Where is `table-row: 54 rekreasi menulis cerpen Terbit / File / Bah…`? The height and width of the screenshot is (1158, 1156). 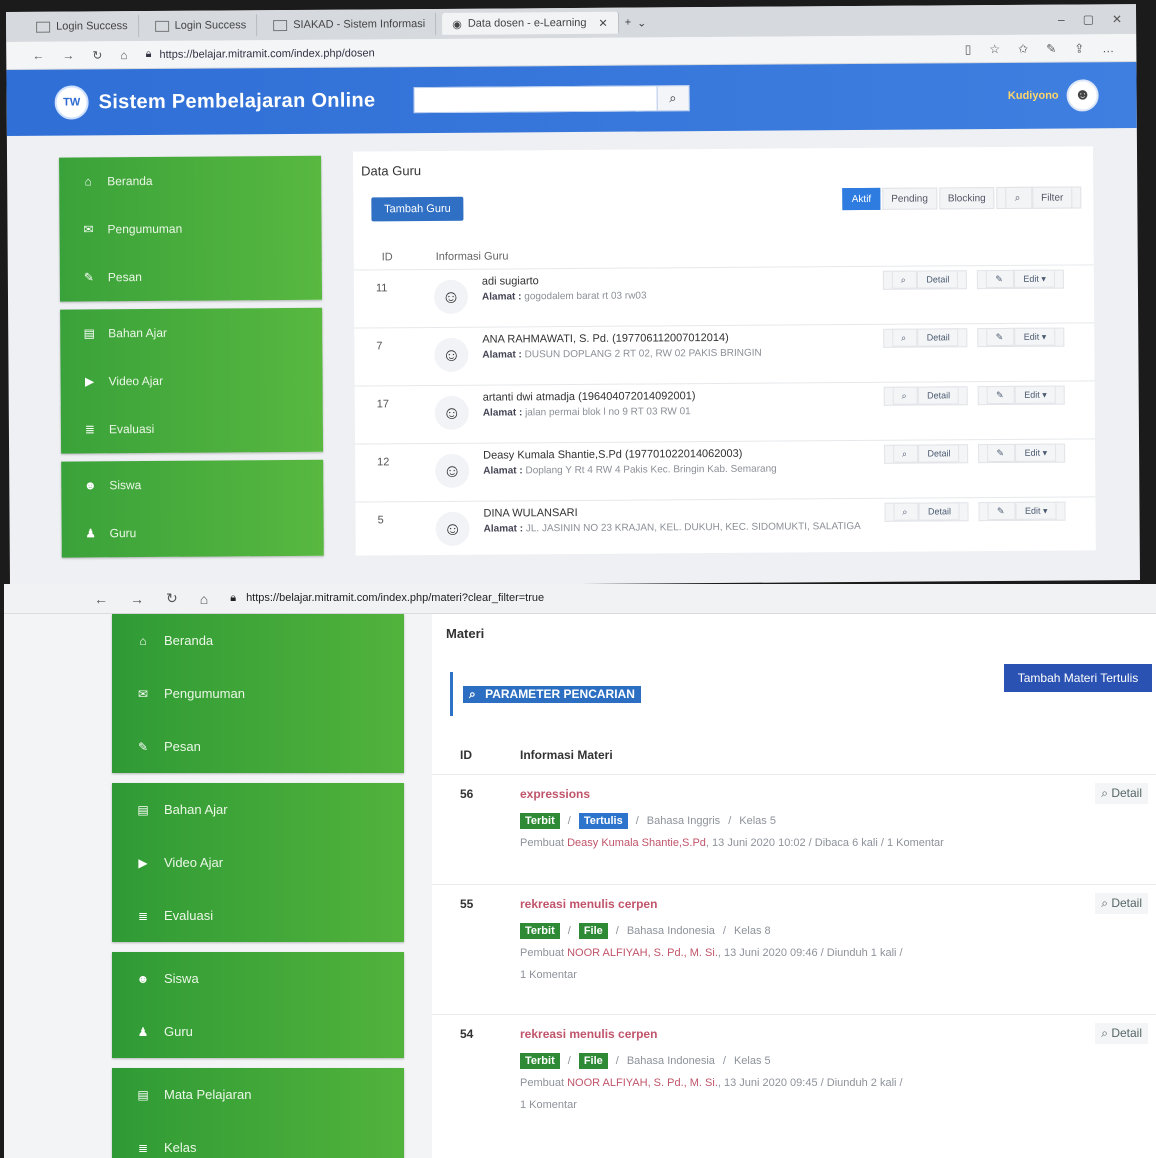 table-row: 54 rekreasi menulis cerpen Terbit / File / Bah… is located at coordinates (794, 1069).